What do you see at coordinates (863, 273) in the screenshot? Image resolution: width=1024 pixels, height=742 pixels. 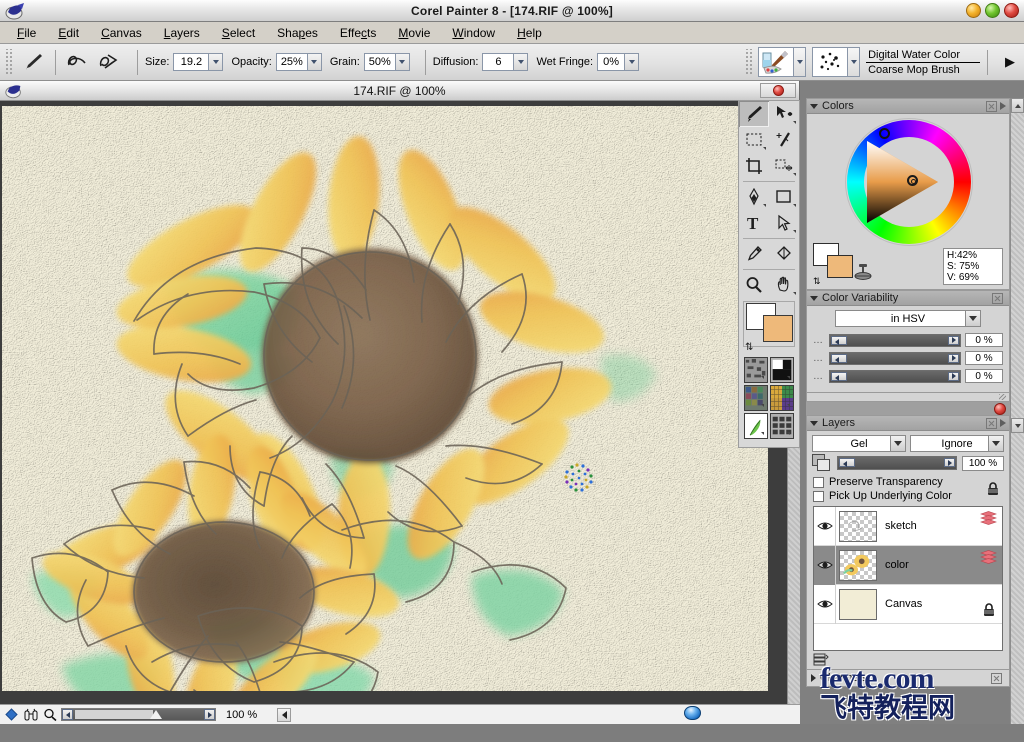 I see `clone-color-stamp-icon` at bounding box center [863, 273].